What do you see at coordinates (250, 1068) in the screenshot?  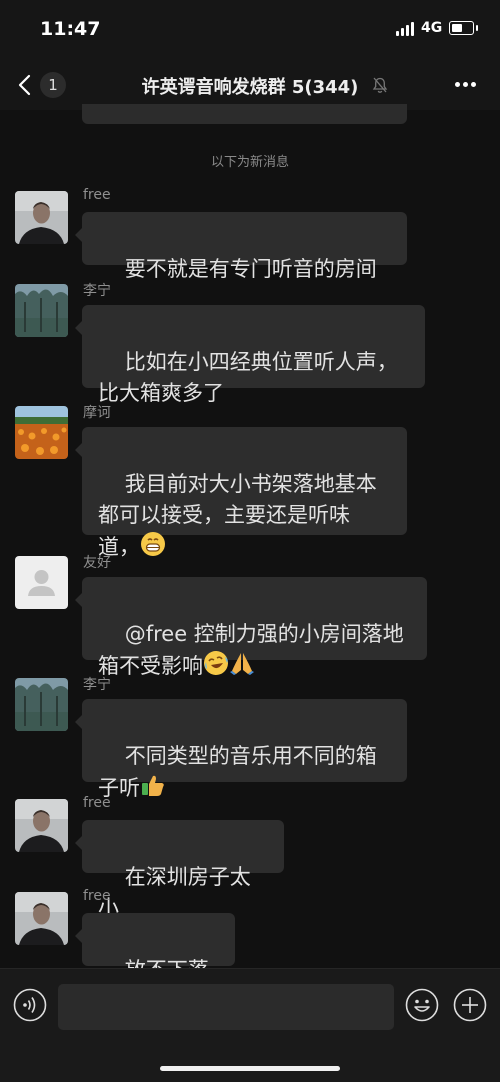 I see `home-indicator` at bounding box center [250, 1068].